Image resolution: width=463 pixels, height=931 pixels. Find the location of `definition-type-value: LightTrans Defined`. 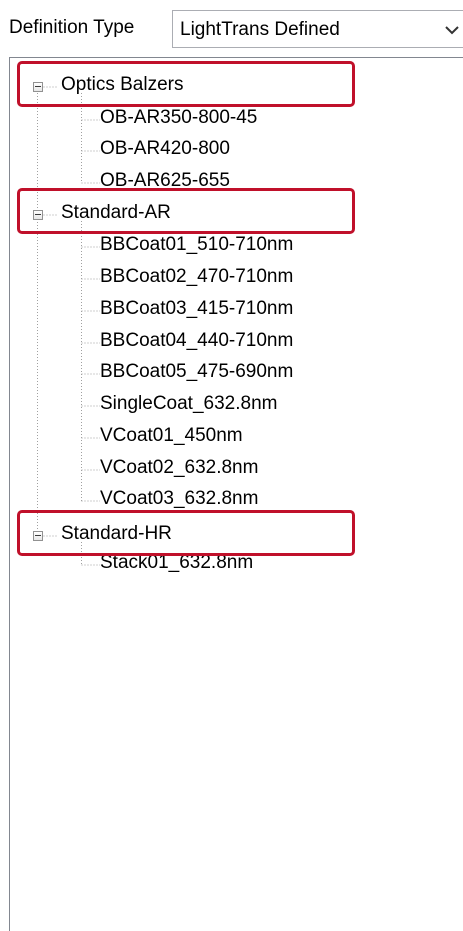

definition-type-value: LightTrans Defined is located at coordinates (260, 29).